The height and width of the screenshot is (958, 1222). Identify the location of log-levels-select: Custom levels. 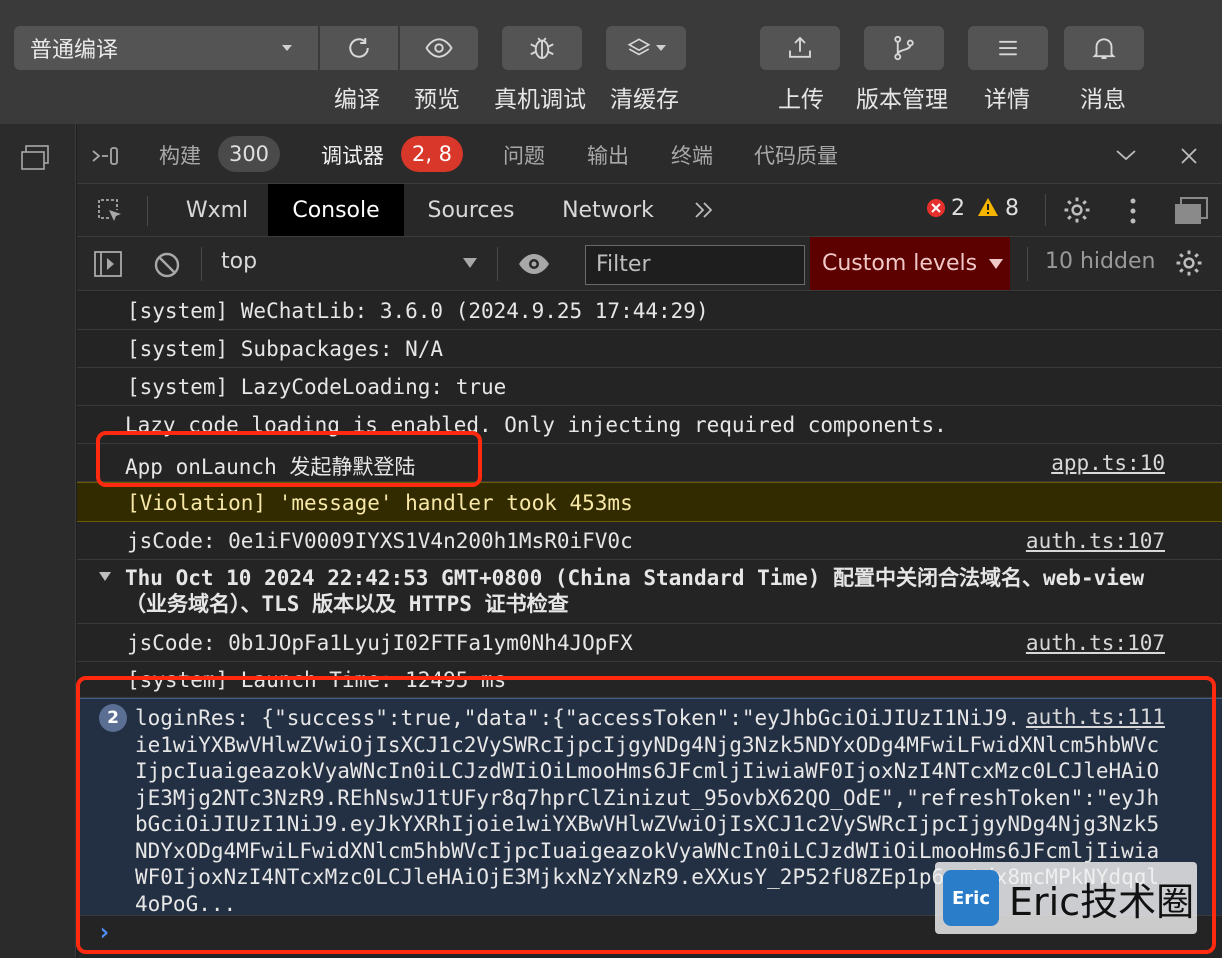
(910, 263).